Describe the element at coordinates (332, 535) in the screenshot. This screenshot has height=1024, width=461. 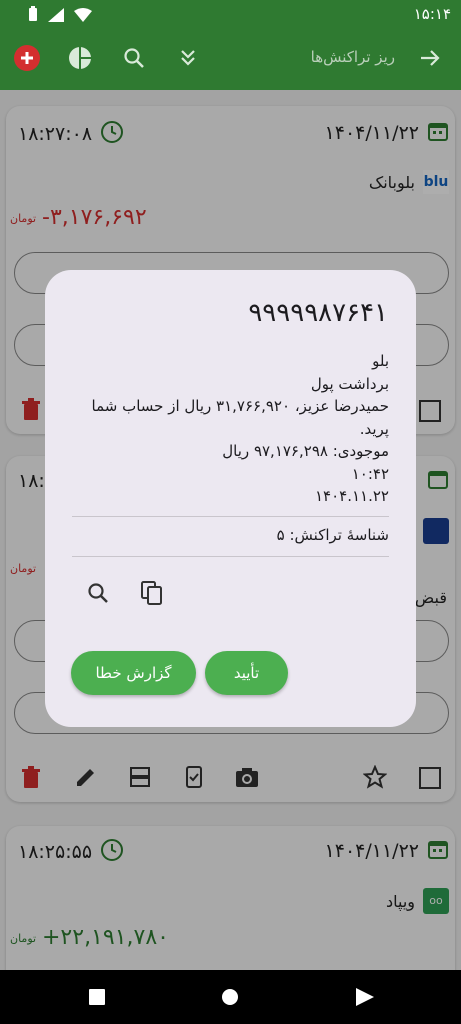
I see `transaction-id: شناسهٔ تراکنش: ۵` at that location.